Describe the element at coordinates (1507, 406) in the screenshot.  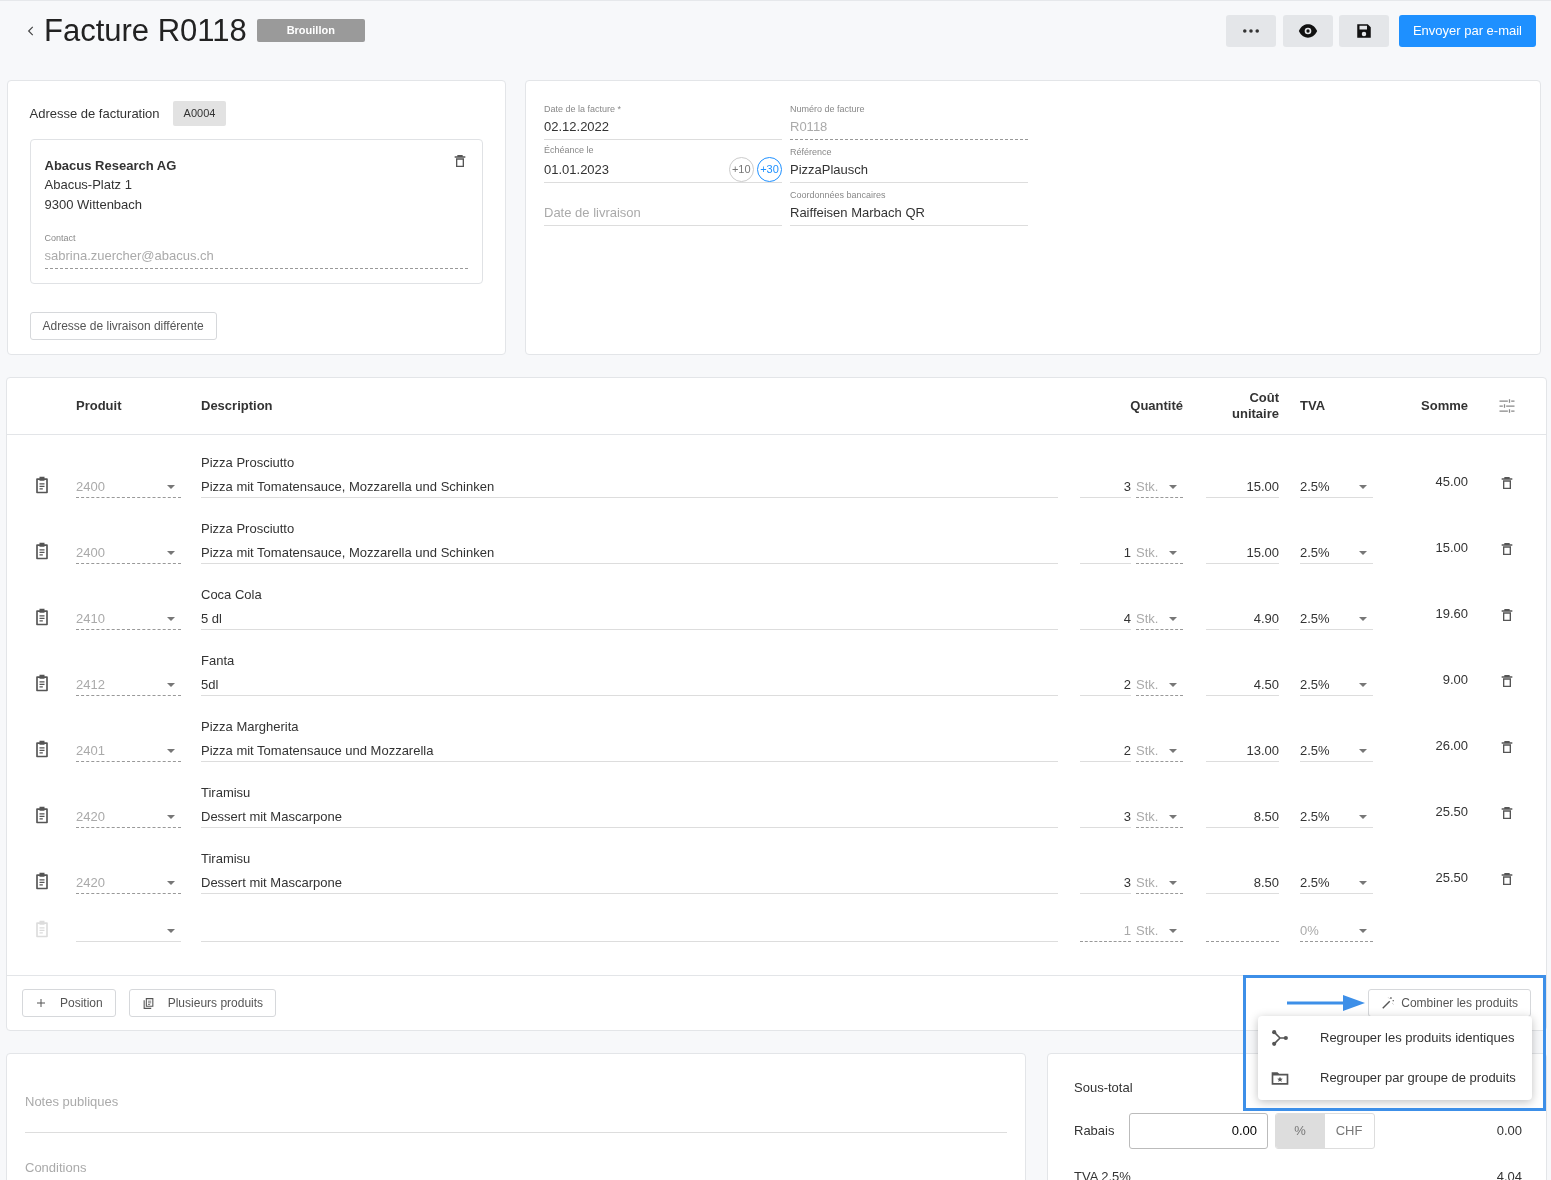
I see `settings-sliders-icon` at that location.